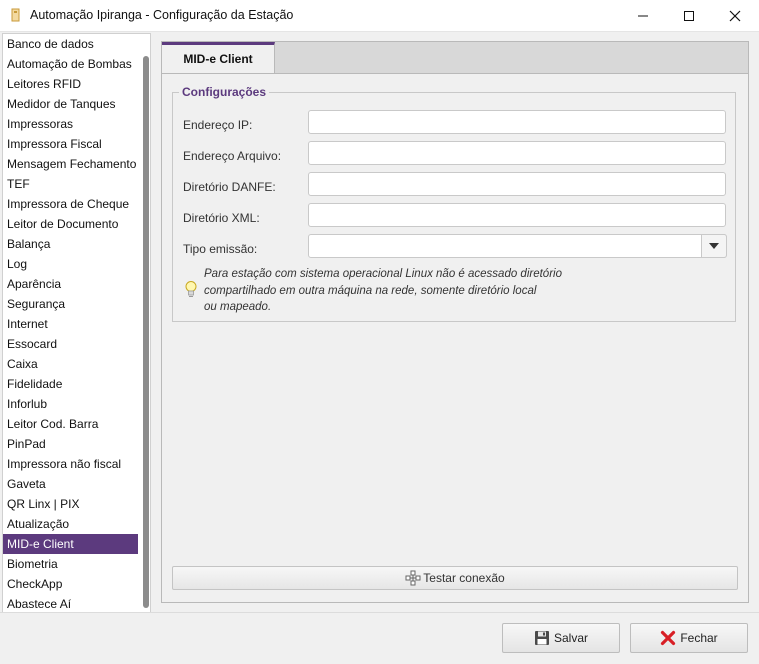 Image resolution: width=759 pixels, height=664 pixels. I want to click on sidebar-item-caixa: Caixa, so click(70, 364).